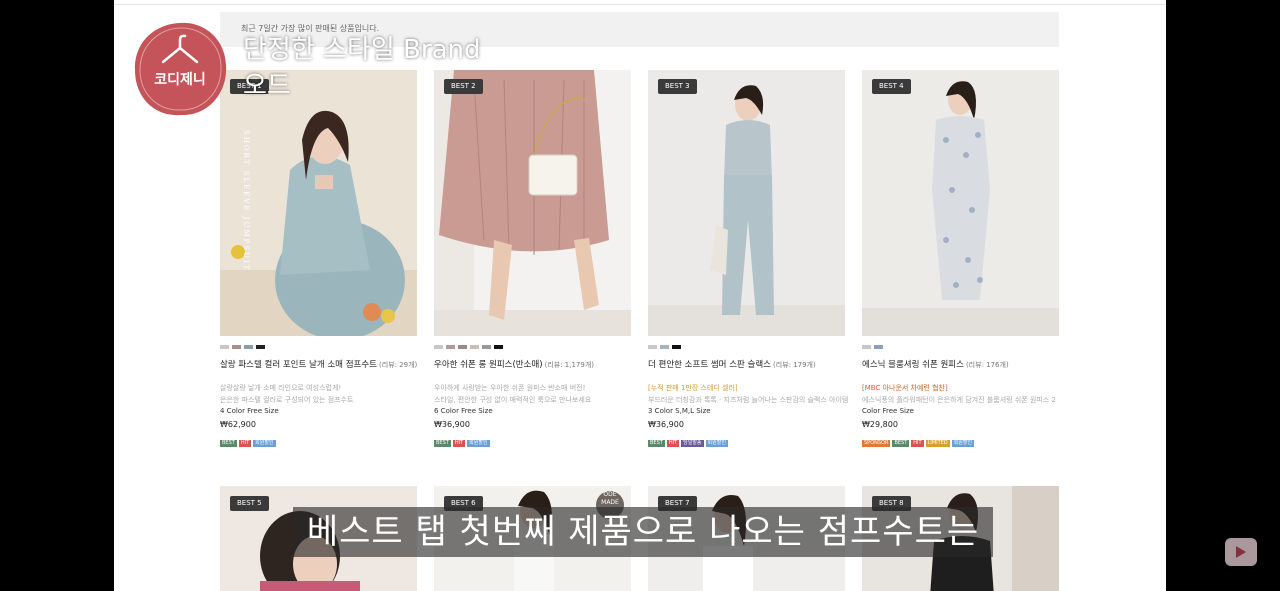  I want to click on product-tags: SPONSOR BEST HIT LIMITED 회원할인, so click(918, 443).